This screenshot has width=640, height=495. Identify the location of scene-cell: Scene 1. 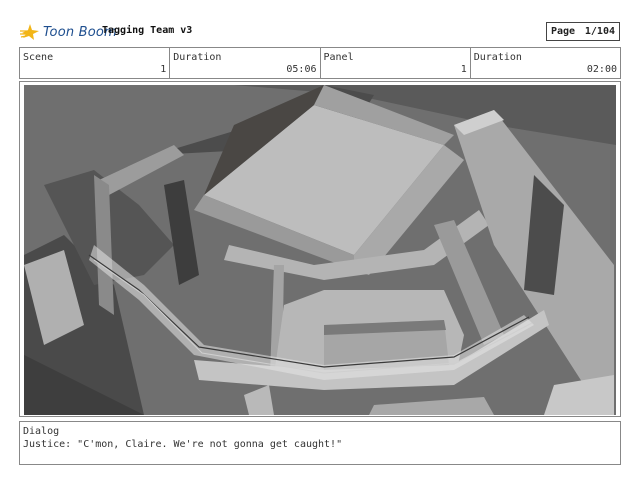
(95, 63).